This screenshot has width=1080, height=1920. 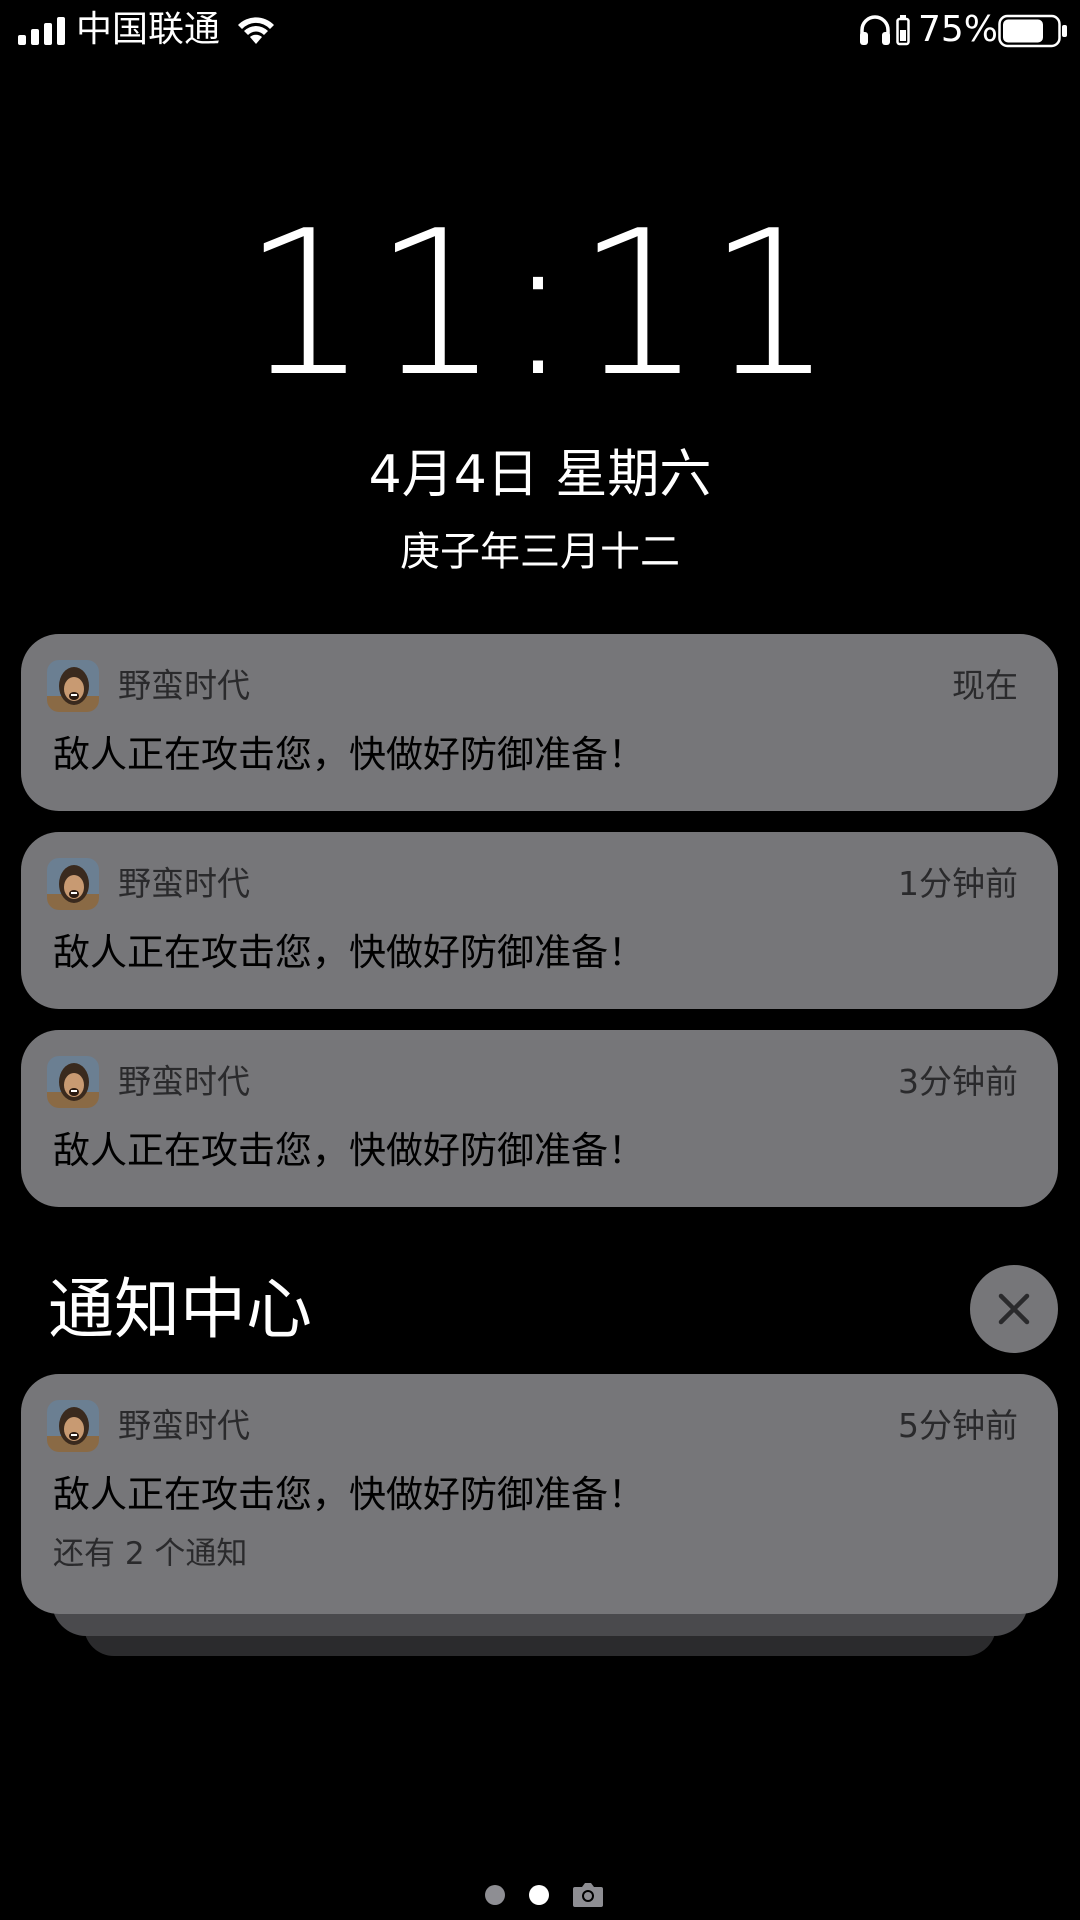 I want to click on camera-icon, so click(x=588, y=1894).